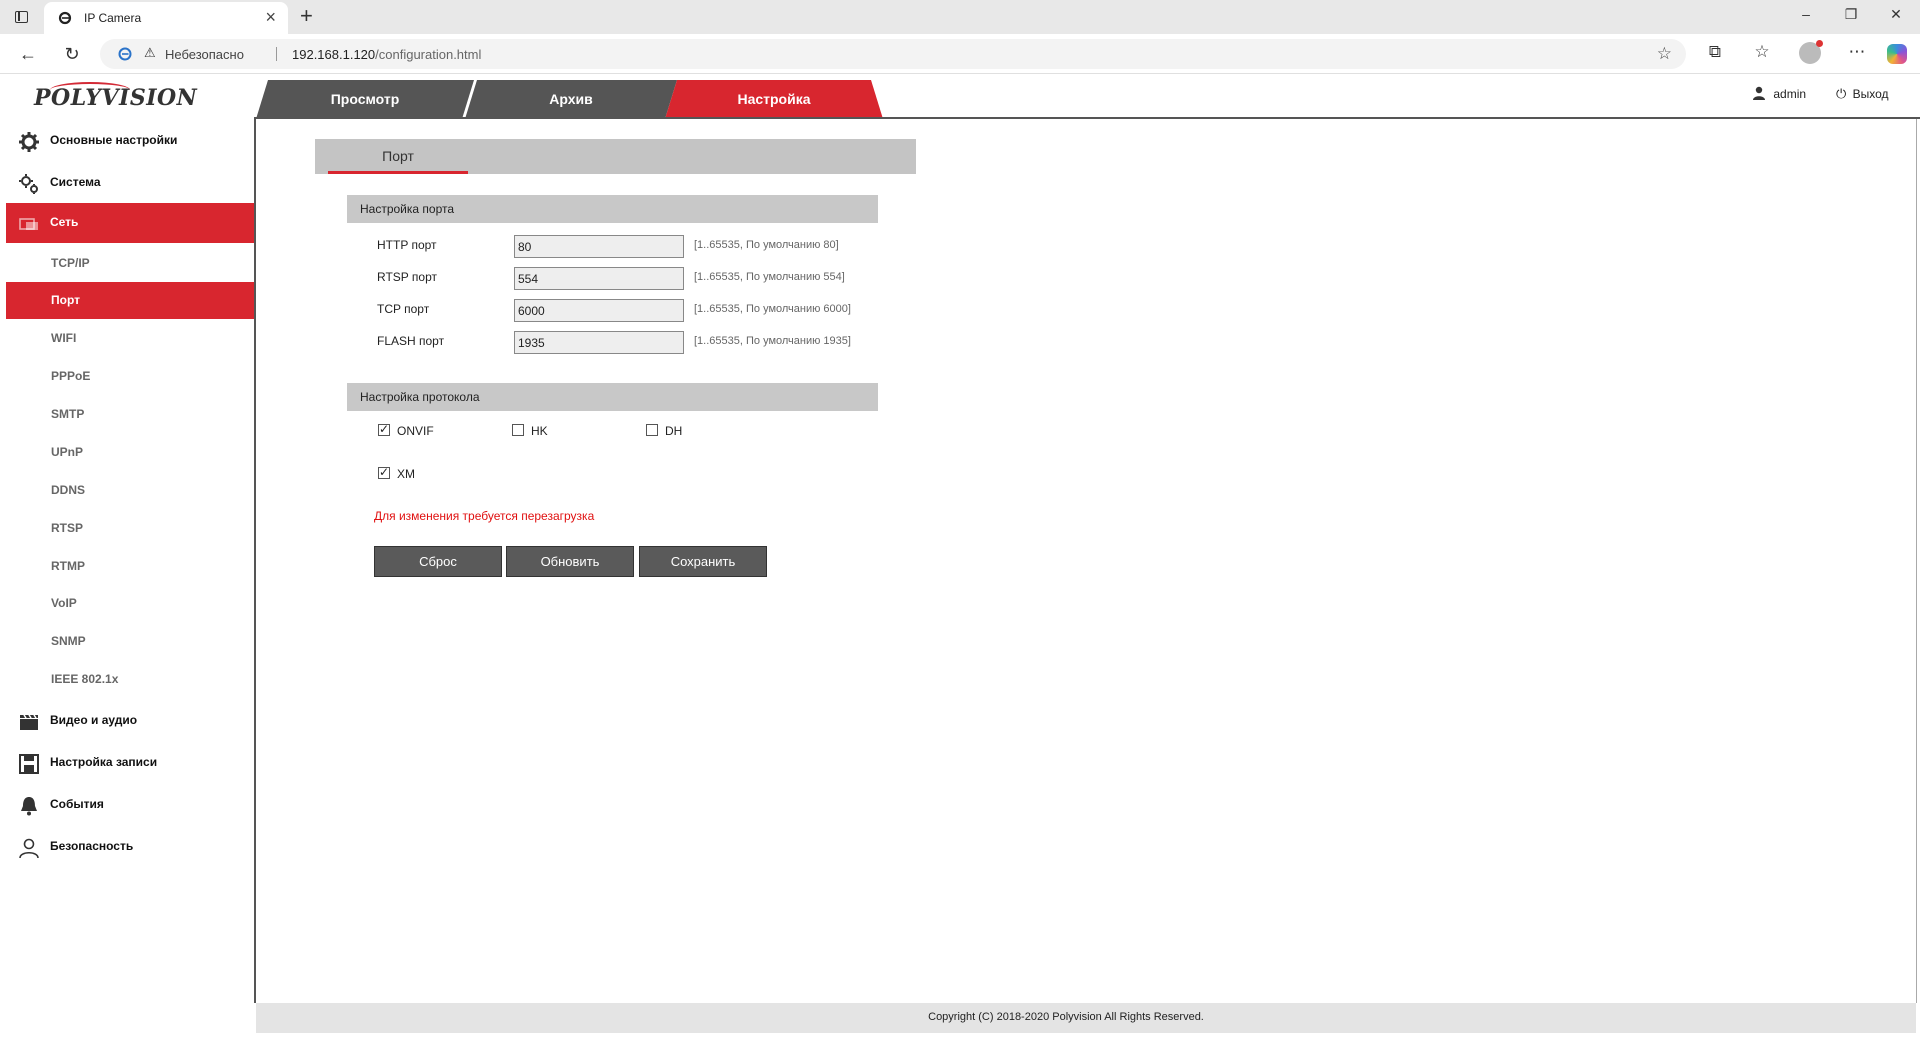  What do you see at coordinates (518, 430) in the screenshot?
I see `hk-checkbox` at bounding box center [518, 430].